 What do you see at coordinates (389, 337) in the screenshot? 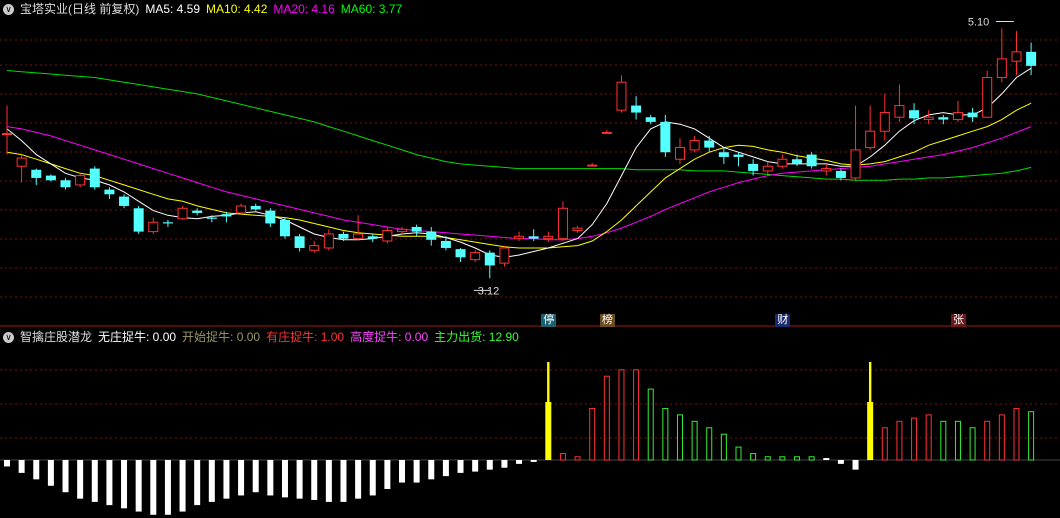
I see `indicator-item-3: 高度捉牛: 0.00` at bounding box center [389, 337].